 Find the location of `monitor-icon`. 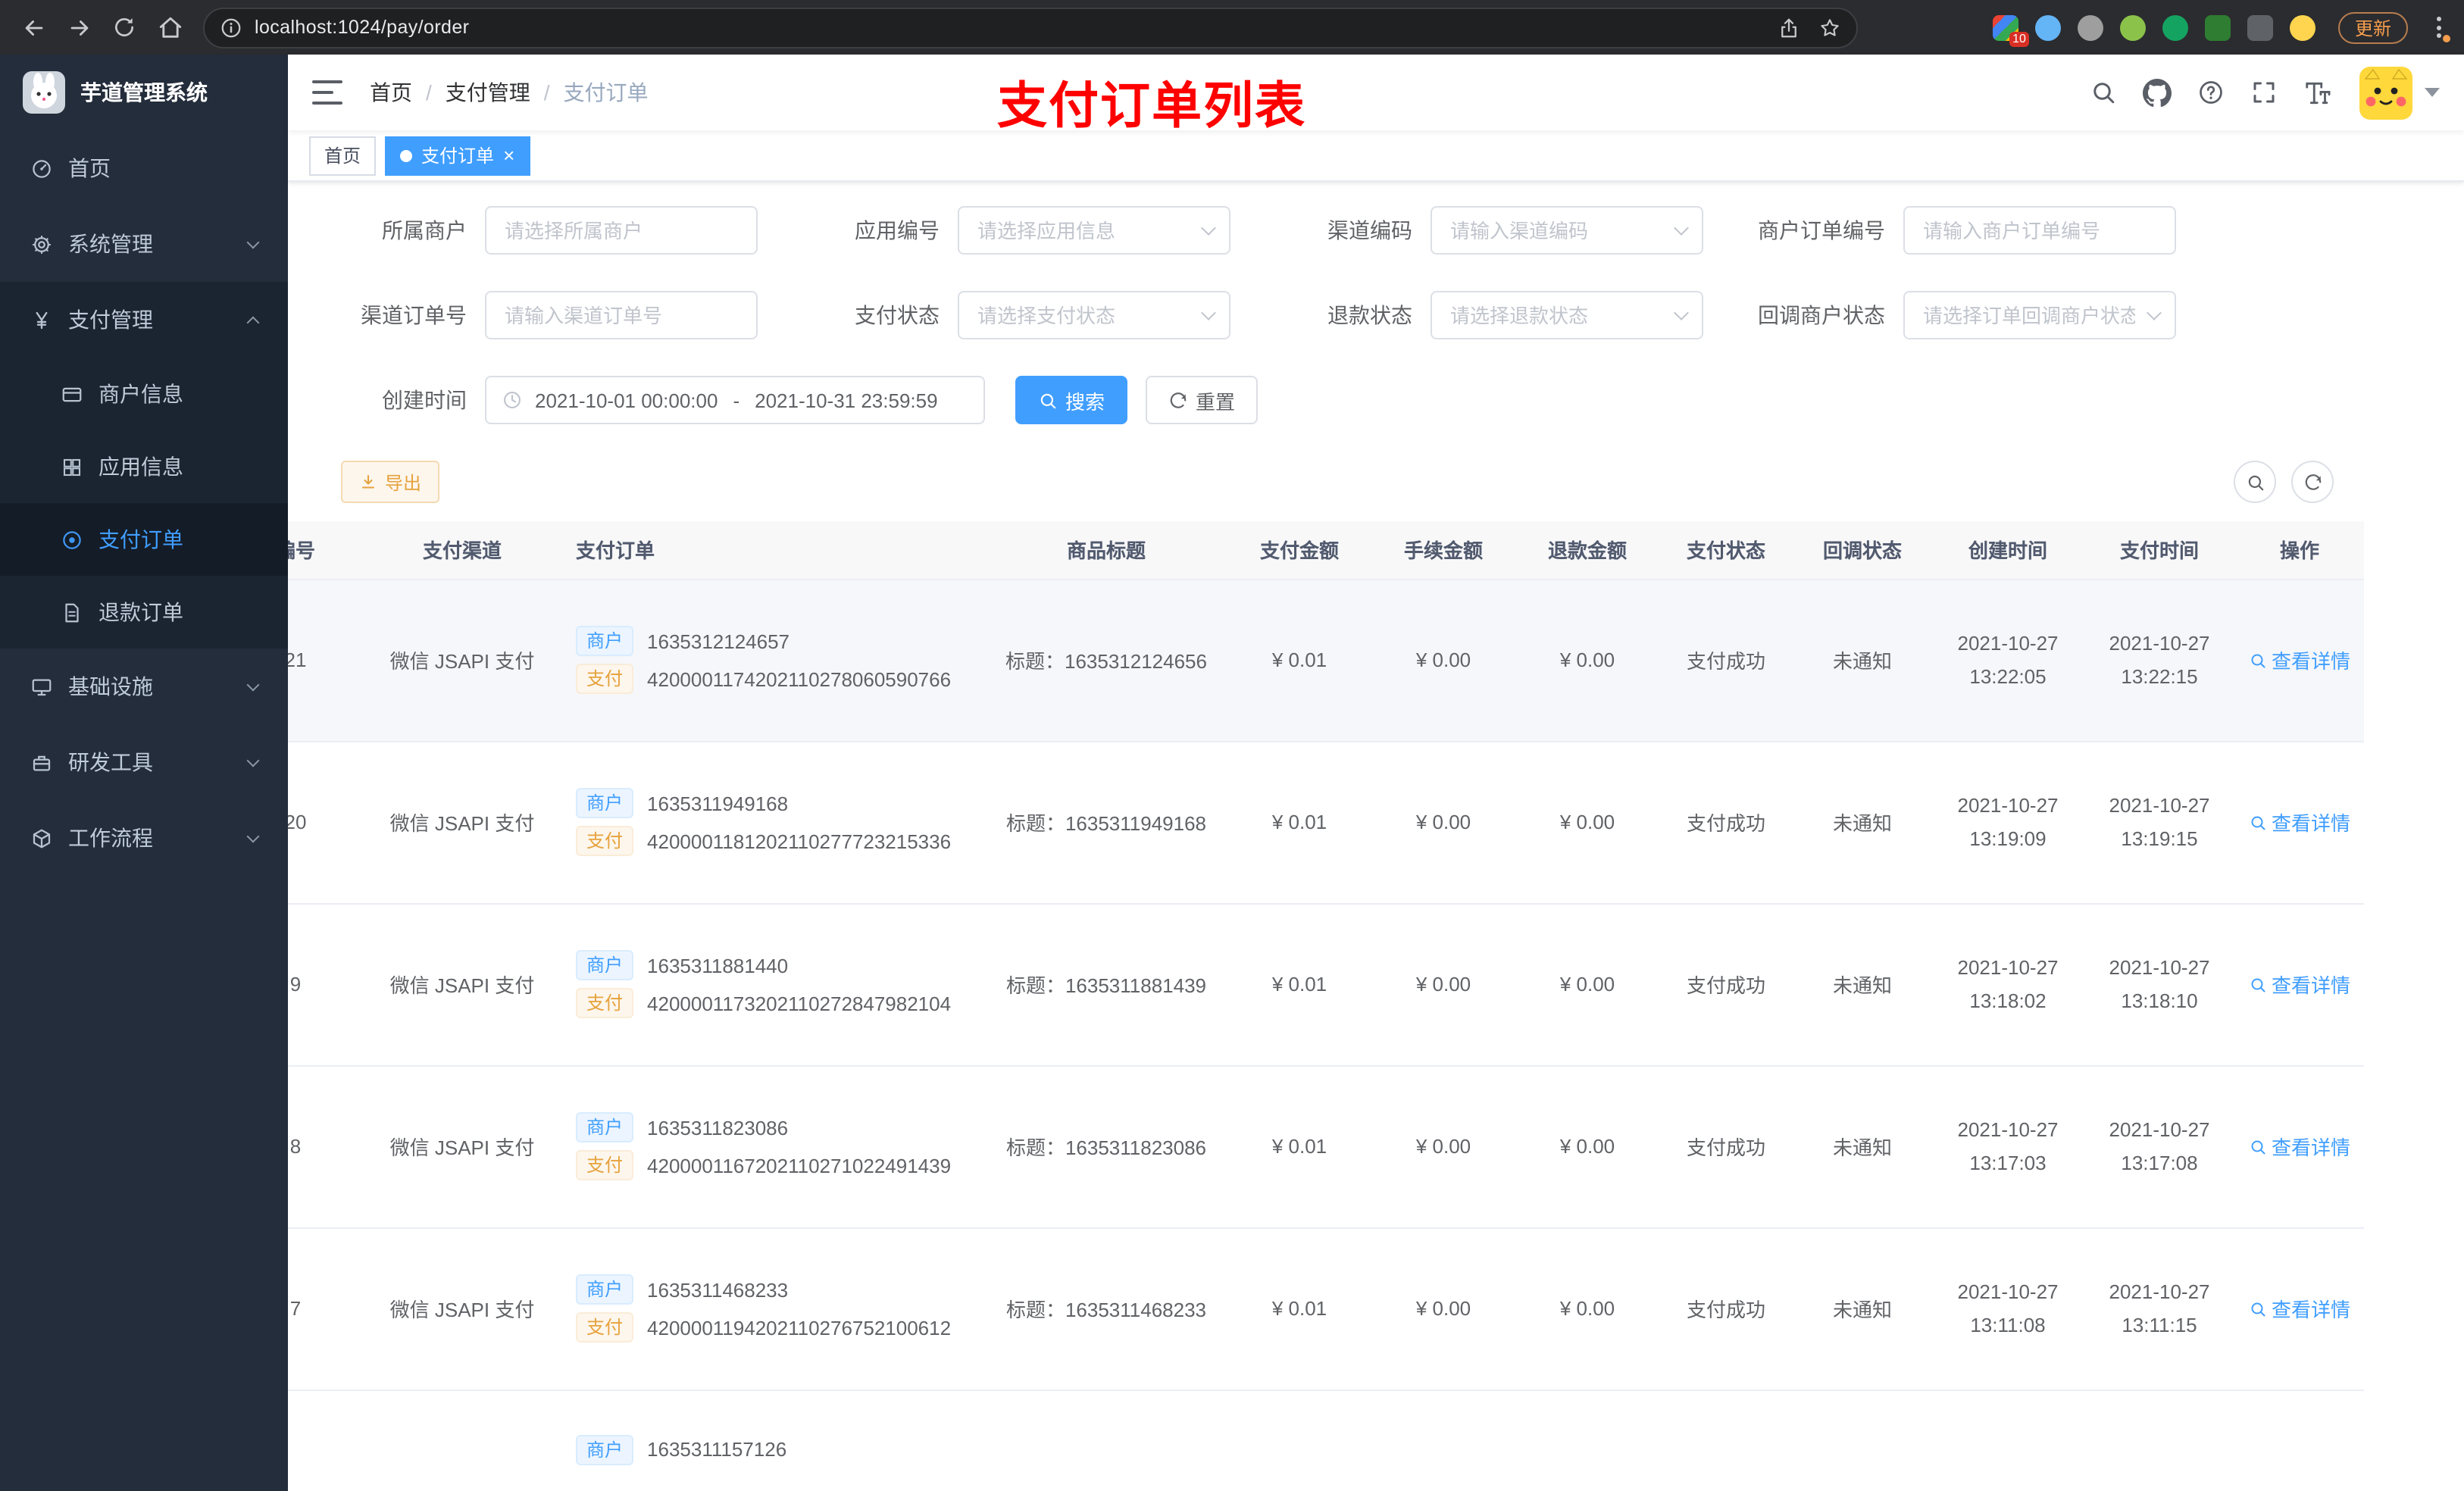

monitor-icon is located at coordinates (41, 686).